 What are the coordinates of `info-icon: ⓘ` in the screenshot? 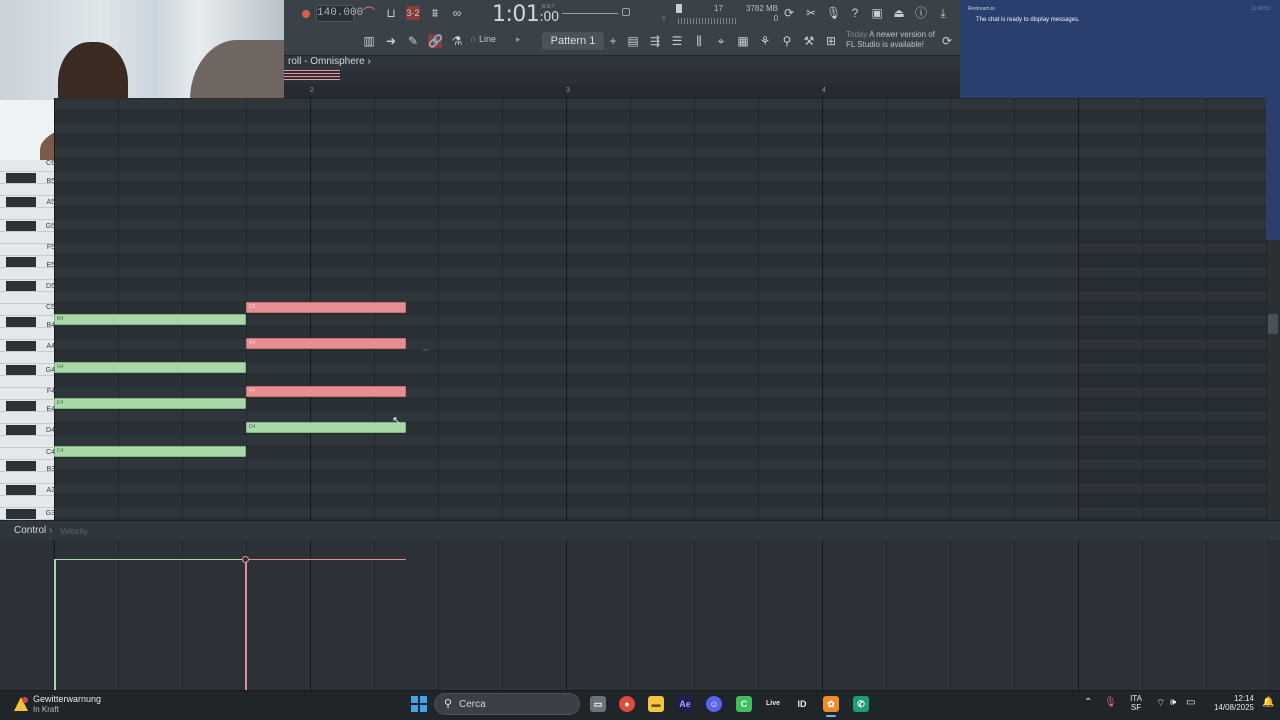 It's located at (921, 13).